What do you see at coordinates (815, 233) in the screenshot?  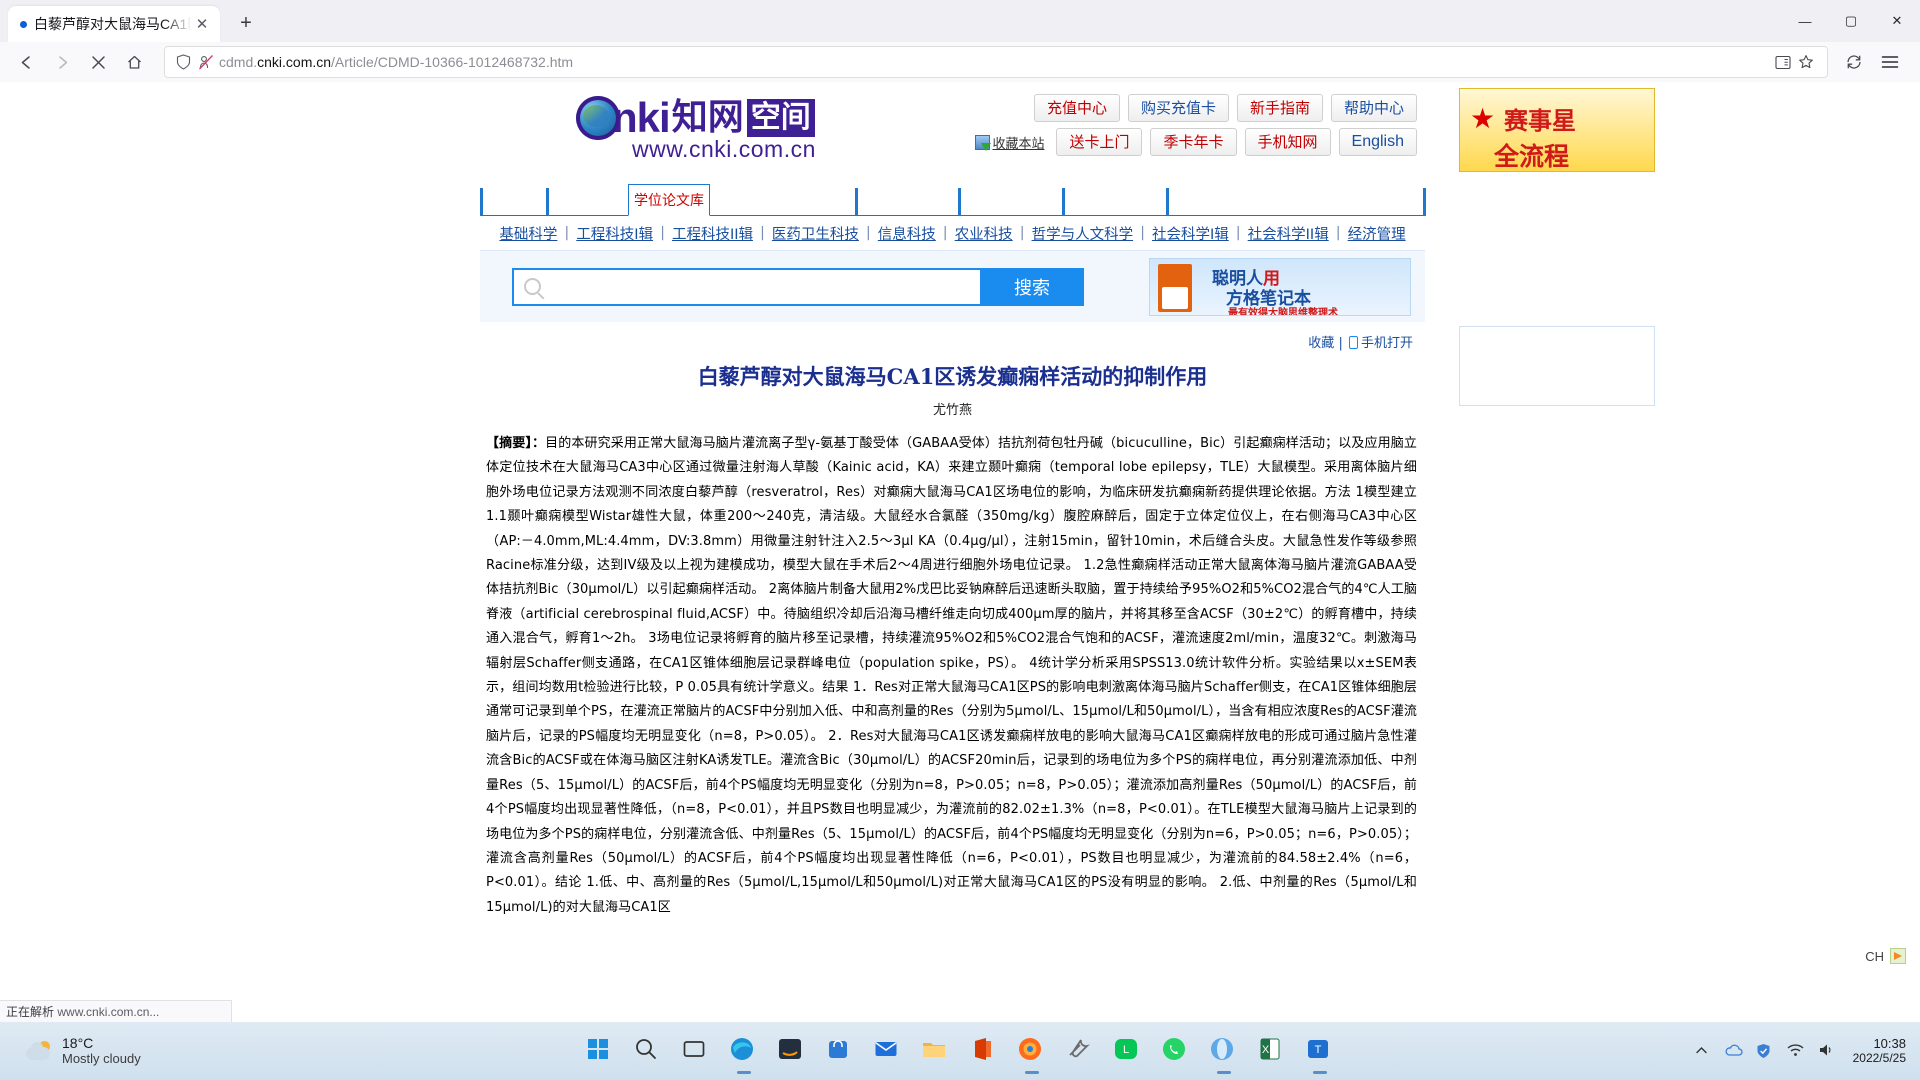 I see `subject-link-3: 医药卫生科技` at bounding box center [815, 233].